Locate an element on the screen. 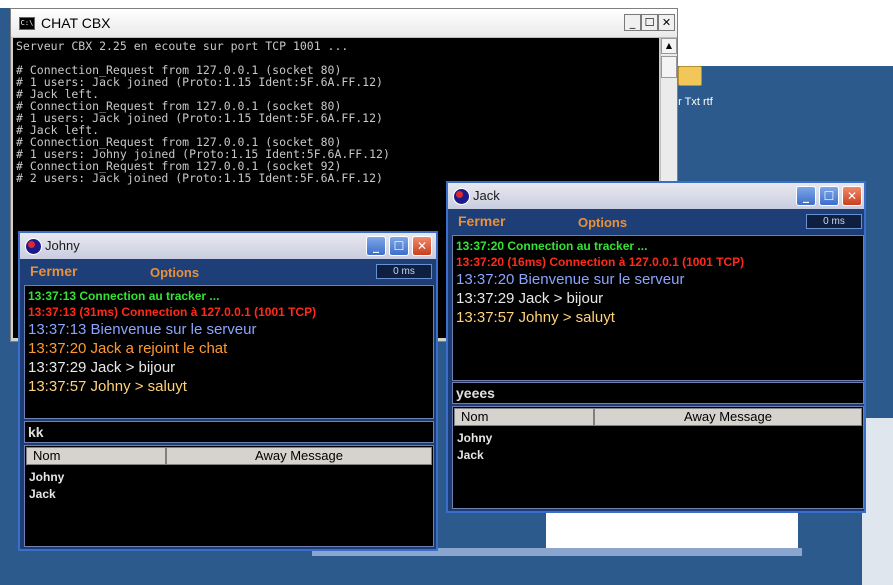  console-title-bar: C:\ CHAT CBX _ ☐ ✕ is located at coordinates (344, 23).